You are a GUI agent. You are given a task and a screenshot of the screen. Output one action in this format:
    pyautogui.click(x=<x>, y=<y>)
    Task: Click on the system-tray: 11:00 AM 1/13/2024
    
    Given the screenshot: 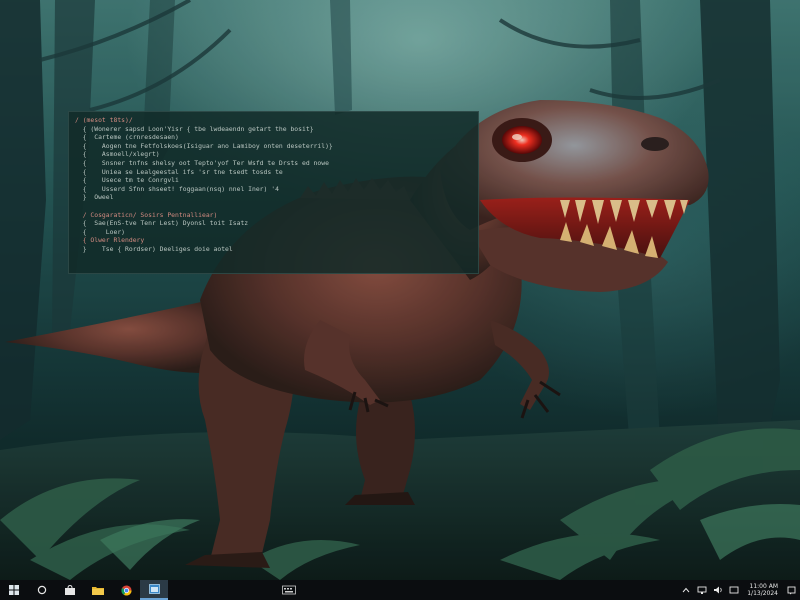 What is the action you would take?
    pyautogui.click(x=738, y=590)
    